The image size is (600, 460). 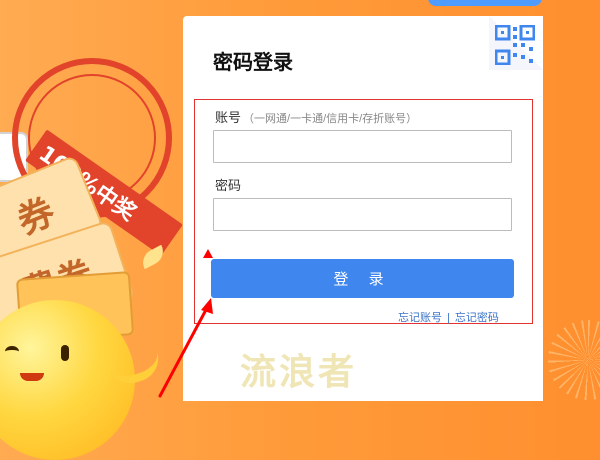 I want to click on page-title: 密码登录, so click(x=253, y=63).